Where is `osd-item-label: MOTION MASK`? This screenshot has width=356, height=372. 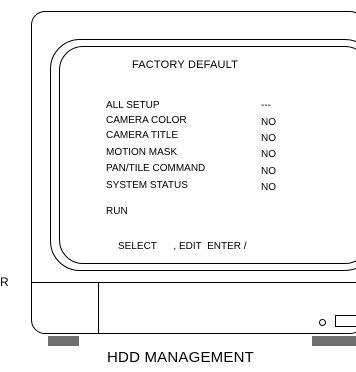 osd-item-label: MOTION MASK is located at coordinates (142, 152).